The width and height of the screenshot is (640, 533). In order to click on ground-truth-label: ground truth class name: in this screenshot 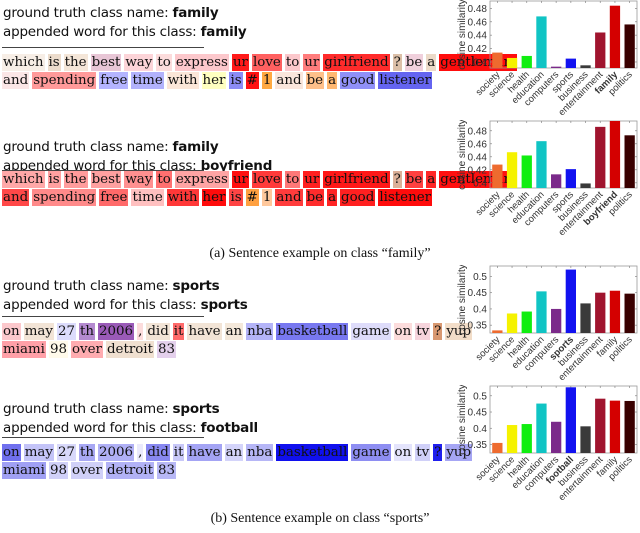, I will do `click(88, 409)`.